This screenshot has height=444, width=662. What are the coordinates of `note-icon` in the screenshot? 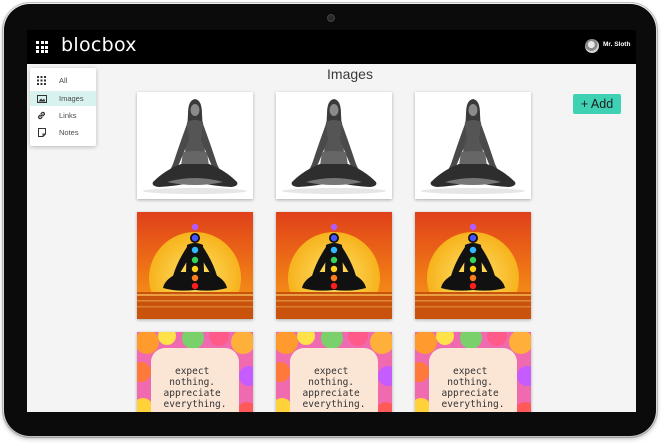 It's located at (41, 132).